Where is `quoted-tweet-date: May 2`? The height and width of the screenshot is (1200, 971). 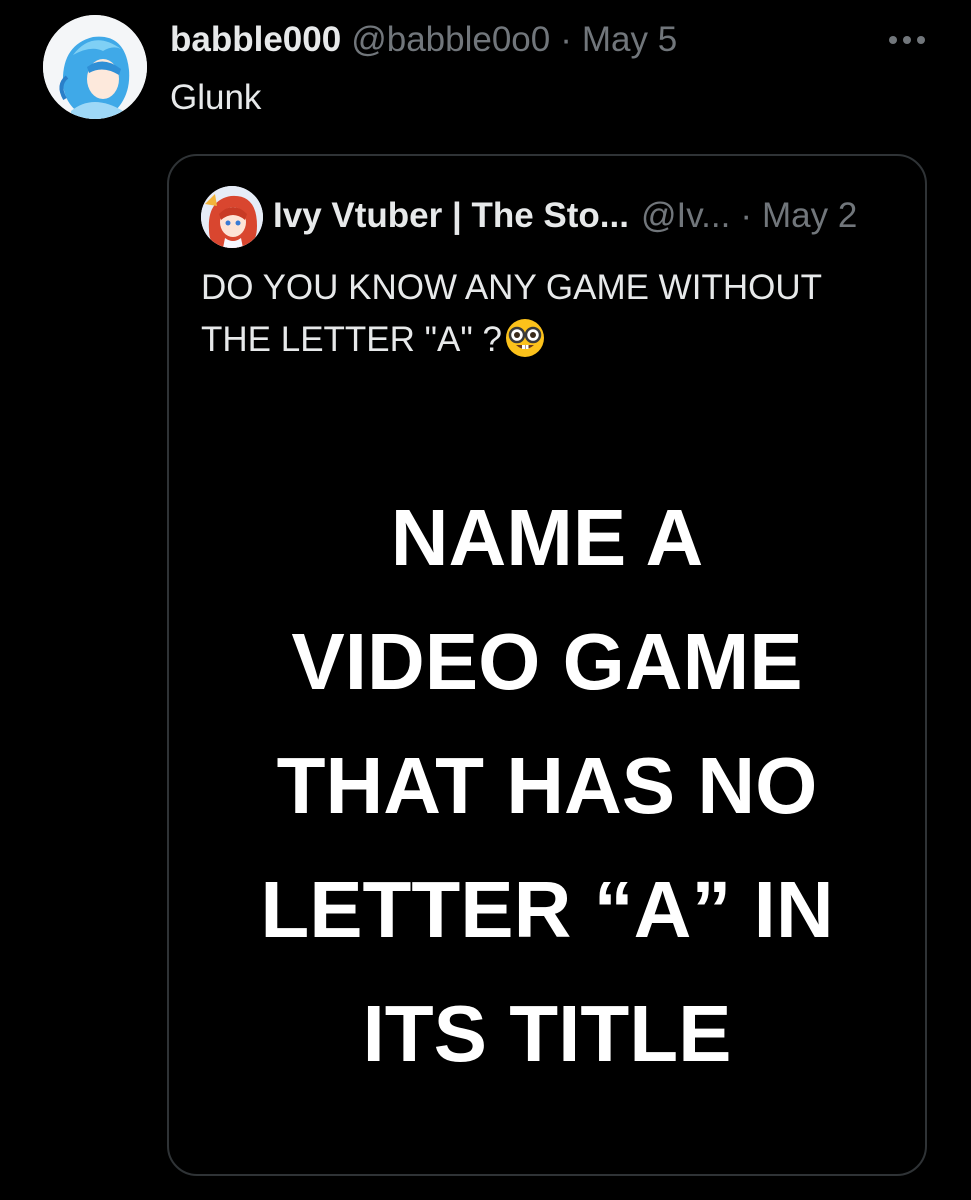
quoted-tweet-date: May 2 is located at coordinates (809, 216).